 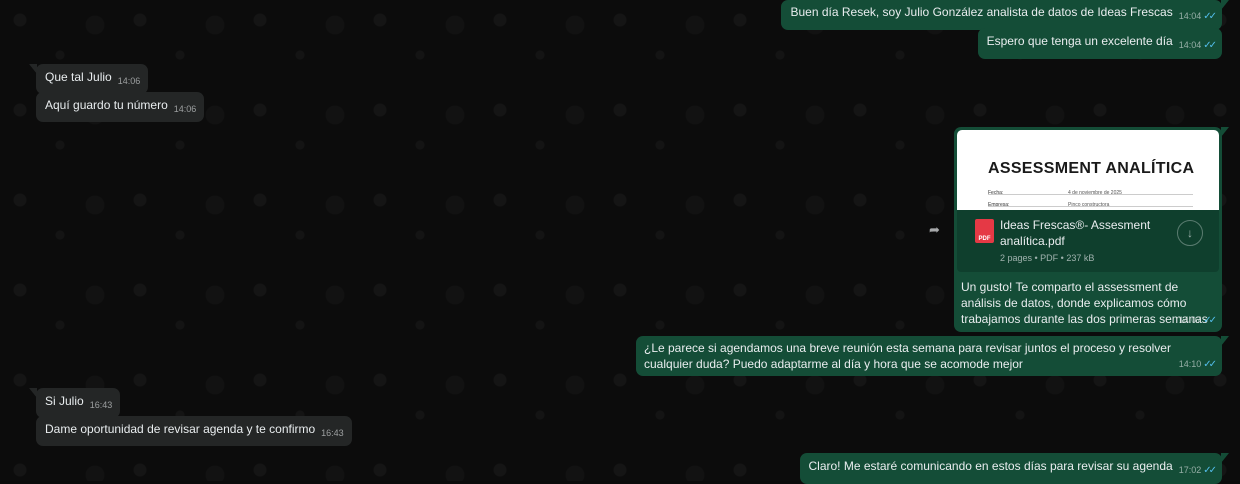 I want to click on message-text: Aquí guardo tu número, so click(x=106, y=105).